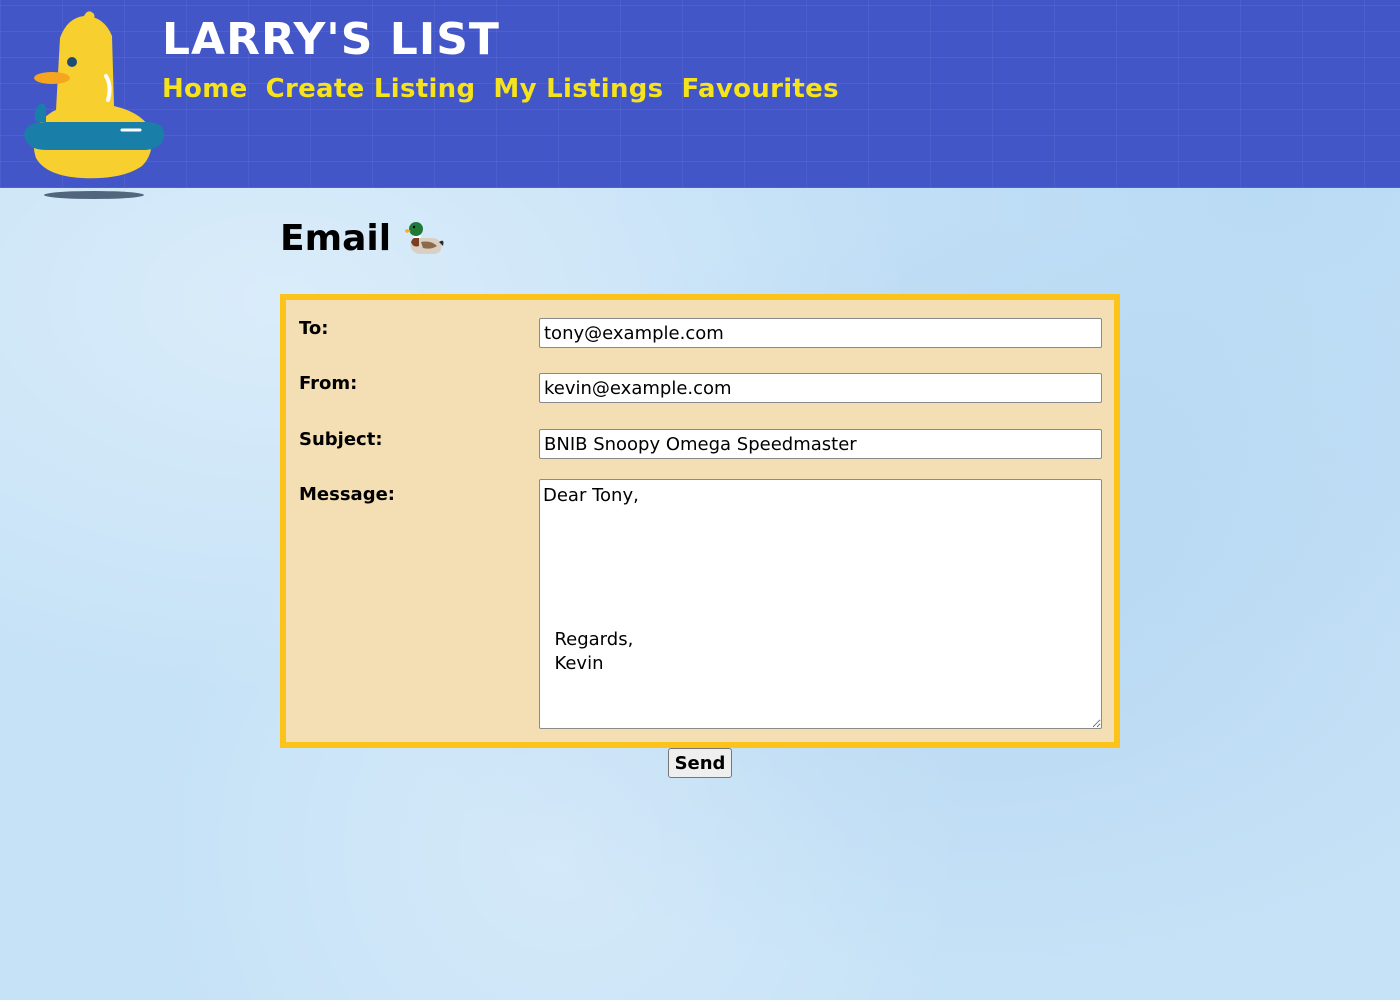 The width and height of the screenshot is (1400, 1000). I want to click on to-label: To:, so click(314, 328).